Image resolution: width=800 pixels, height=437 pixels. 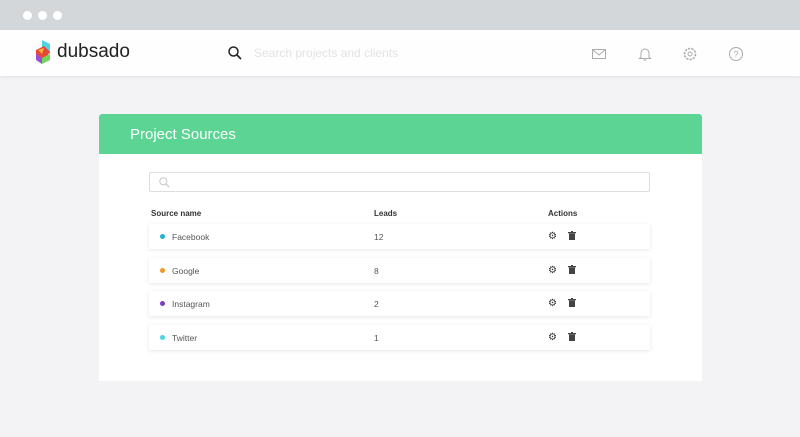 What do you see at coordinates (400, 15) in the screenshot?
I see `window-chrome` at bounding box center [400, 15].